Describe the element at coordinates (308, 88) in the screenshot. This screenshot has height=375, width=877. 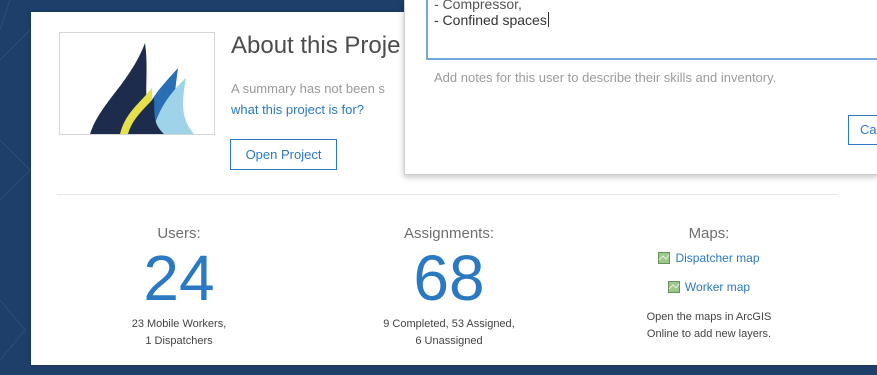
I see `summary-text: A summary has not been s` at that location.